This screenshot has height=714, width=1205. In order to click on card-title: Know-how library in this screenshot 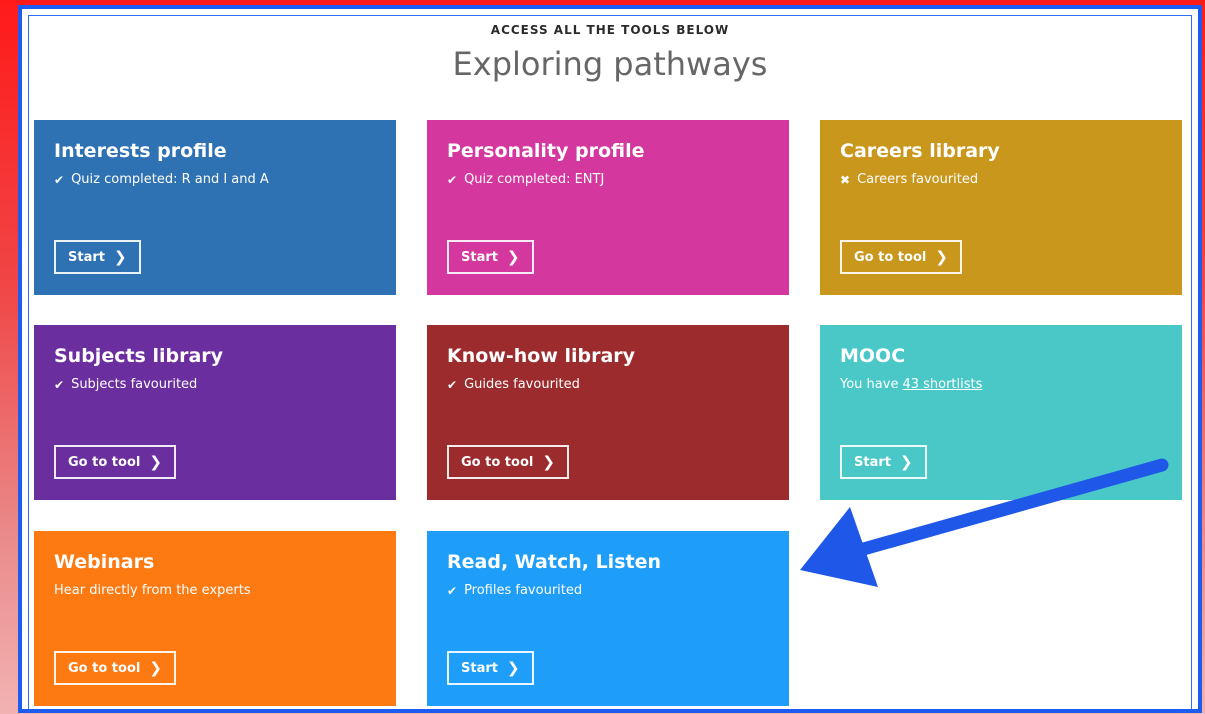, I will do `click(541, 356)`.